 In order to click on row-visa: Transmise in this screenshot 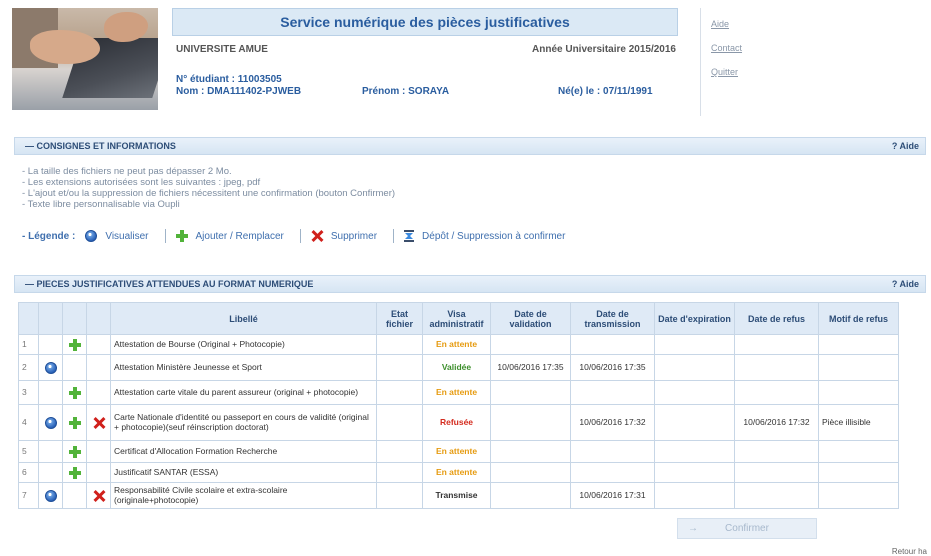, I will do `click(456, 495)`.